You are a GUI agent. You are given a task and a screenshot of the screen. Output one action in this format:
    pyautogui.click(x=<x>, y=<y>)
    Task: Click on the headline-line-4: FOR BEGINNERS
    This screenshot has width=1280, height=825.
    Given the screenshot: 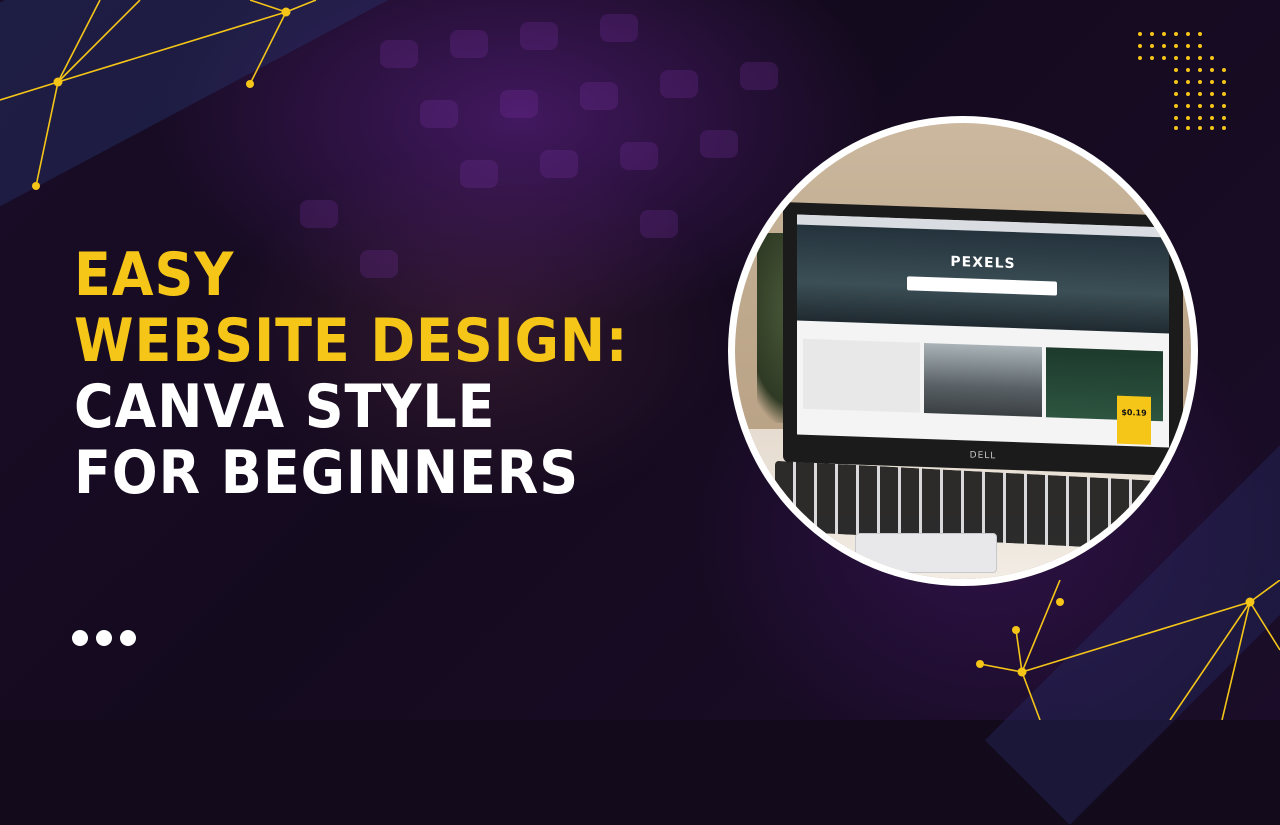 What is the action you would take?
    pyautogui.click(x=327, y=473)
    